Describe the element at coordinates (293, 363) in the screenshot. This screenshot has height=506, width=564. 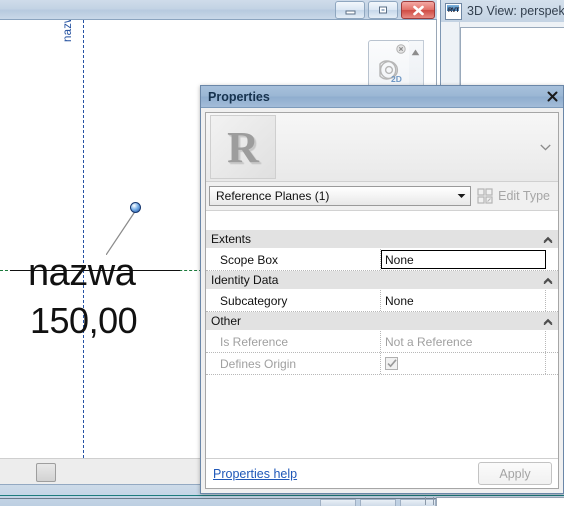
I see `property-name: Defines Origin` at that location.